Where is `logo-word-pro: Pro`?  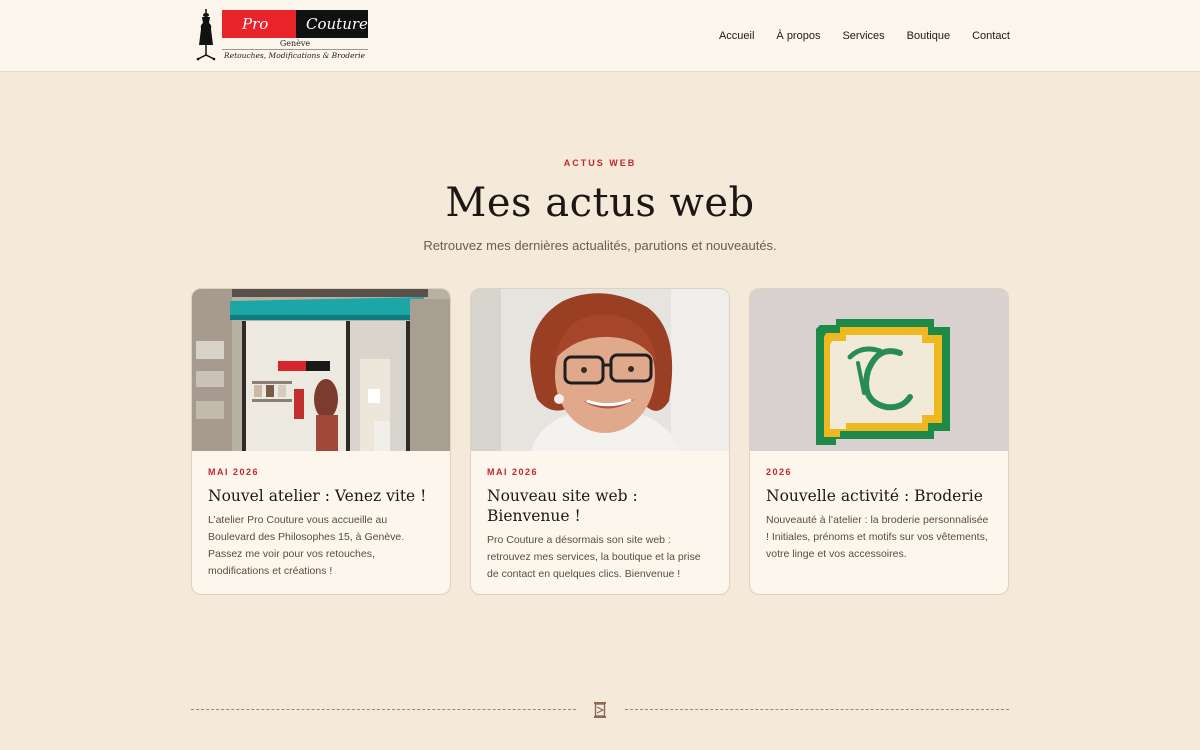
logo-word-pro: Pro is located at coordinates (259, 24).